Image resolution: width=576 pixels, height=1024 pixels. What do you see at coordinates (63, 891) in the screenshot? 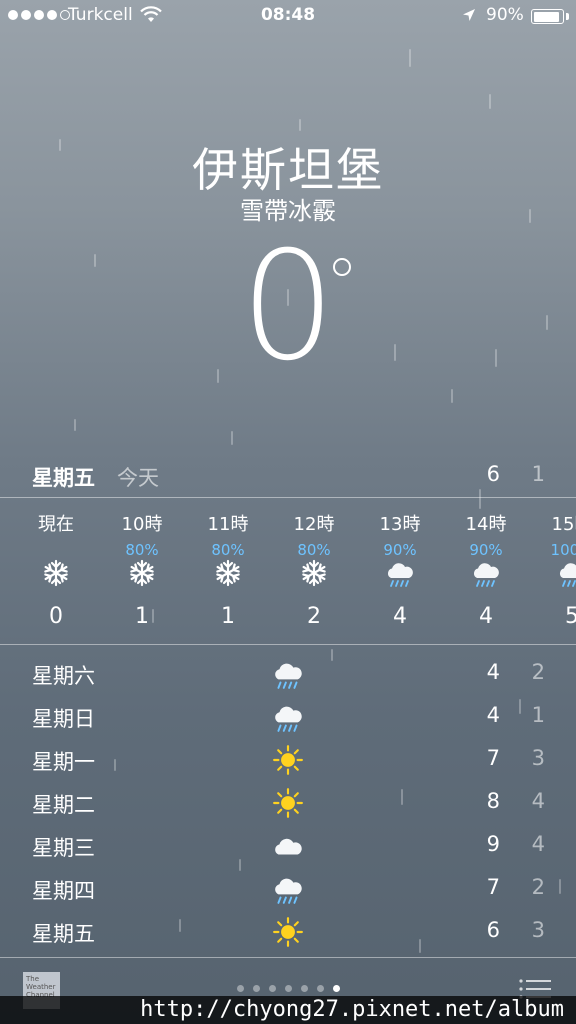
I see `day-name: 星期四` at bounding box center [63, 891].